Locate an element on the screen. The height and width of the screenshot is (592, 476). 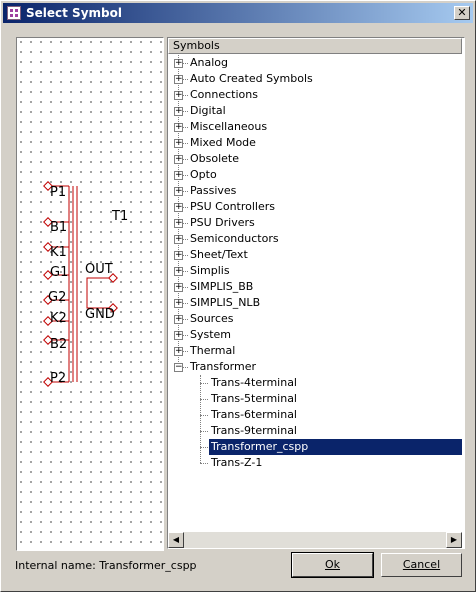
tree-item-digital: + Digital is located at coordinates (315, 111).